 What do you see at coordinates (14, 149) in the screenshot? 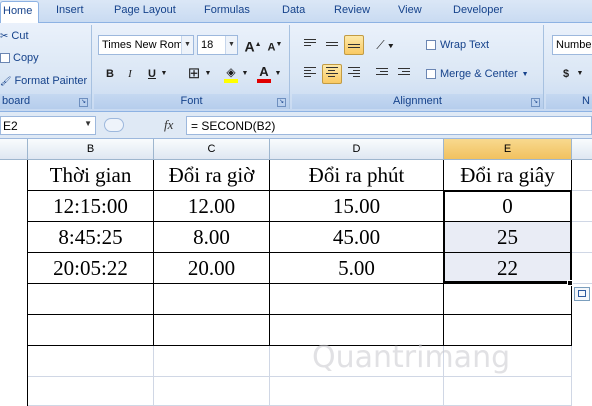
I see `select-all-corner` at bounding box center [14, 149].